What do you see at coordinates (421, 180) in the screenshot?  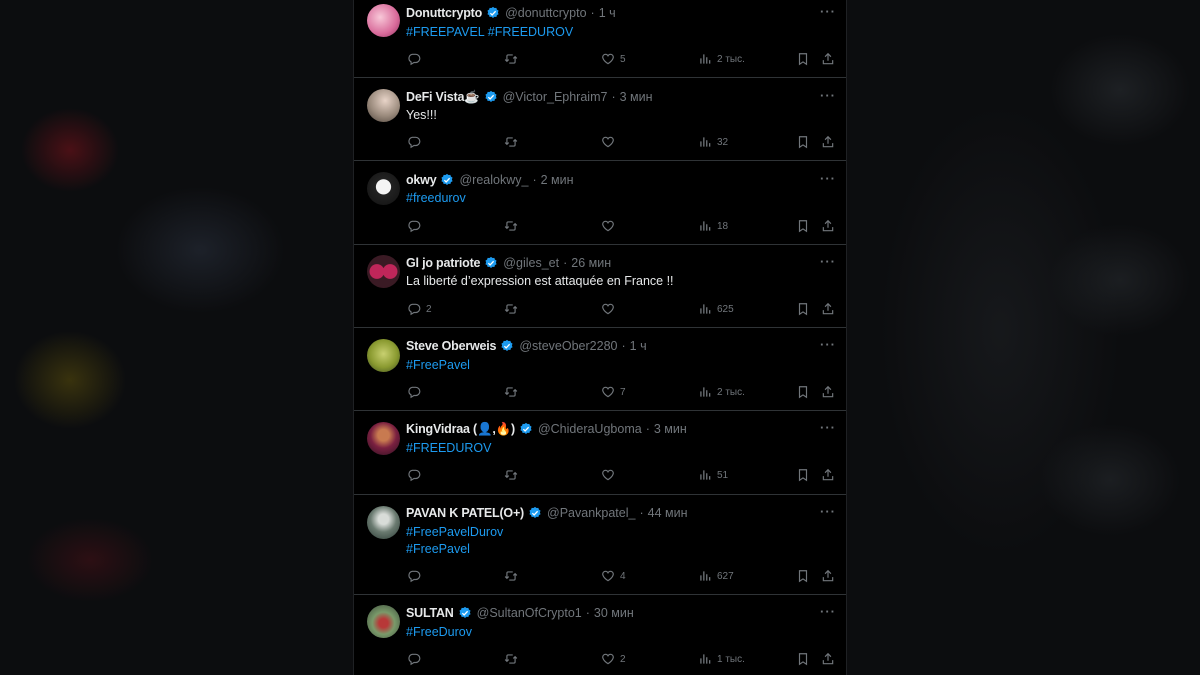 I see `display-name: okwy` at bounding box center [421, 180].